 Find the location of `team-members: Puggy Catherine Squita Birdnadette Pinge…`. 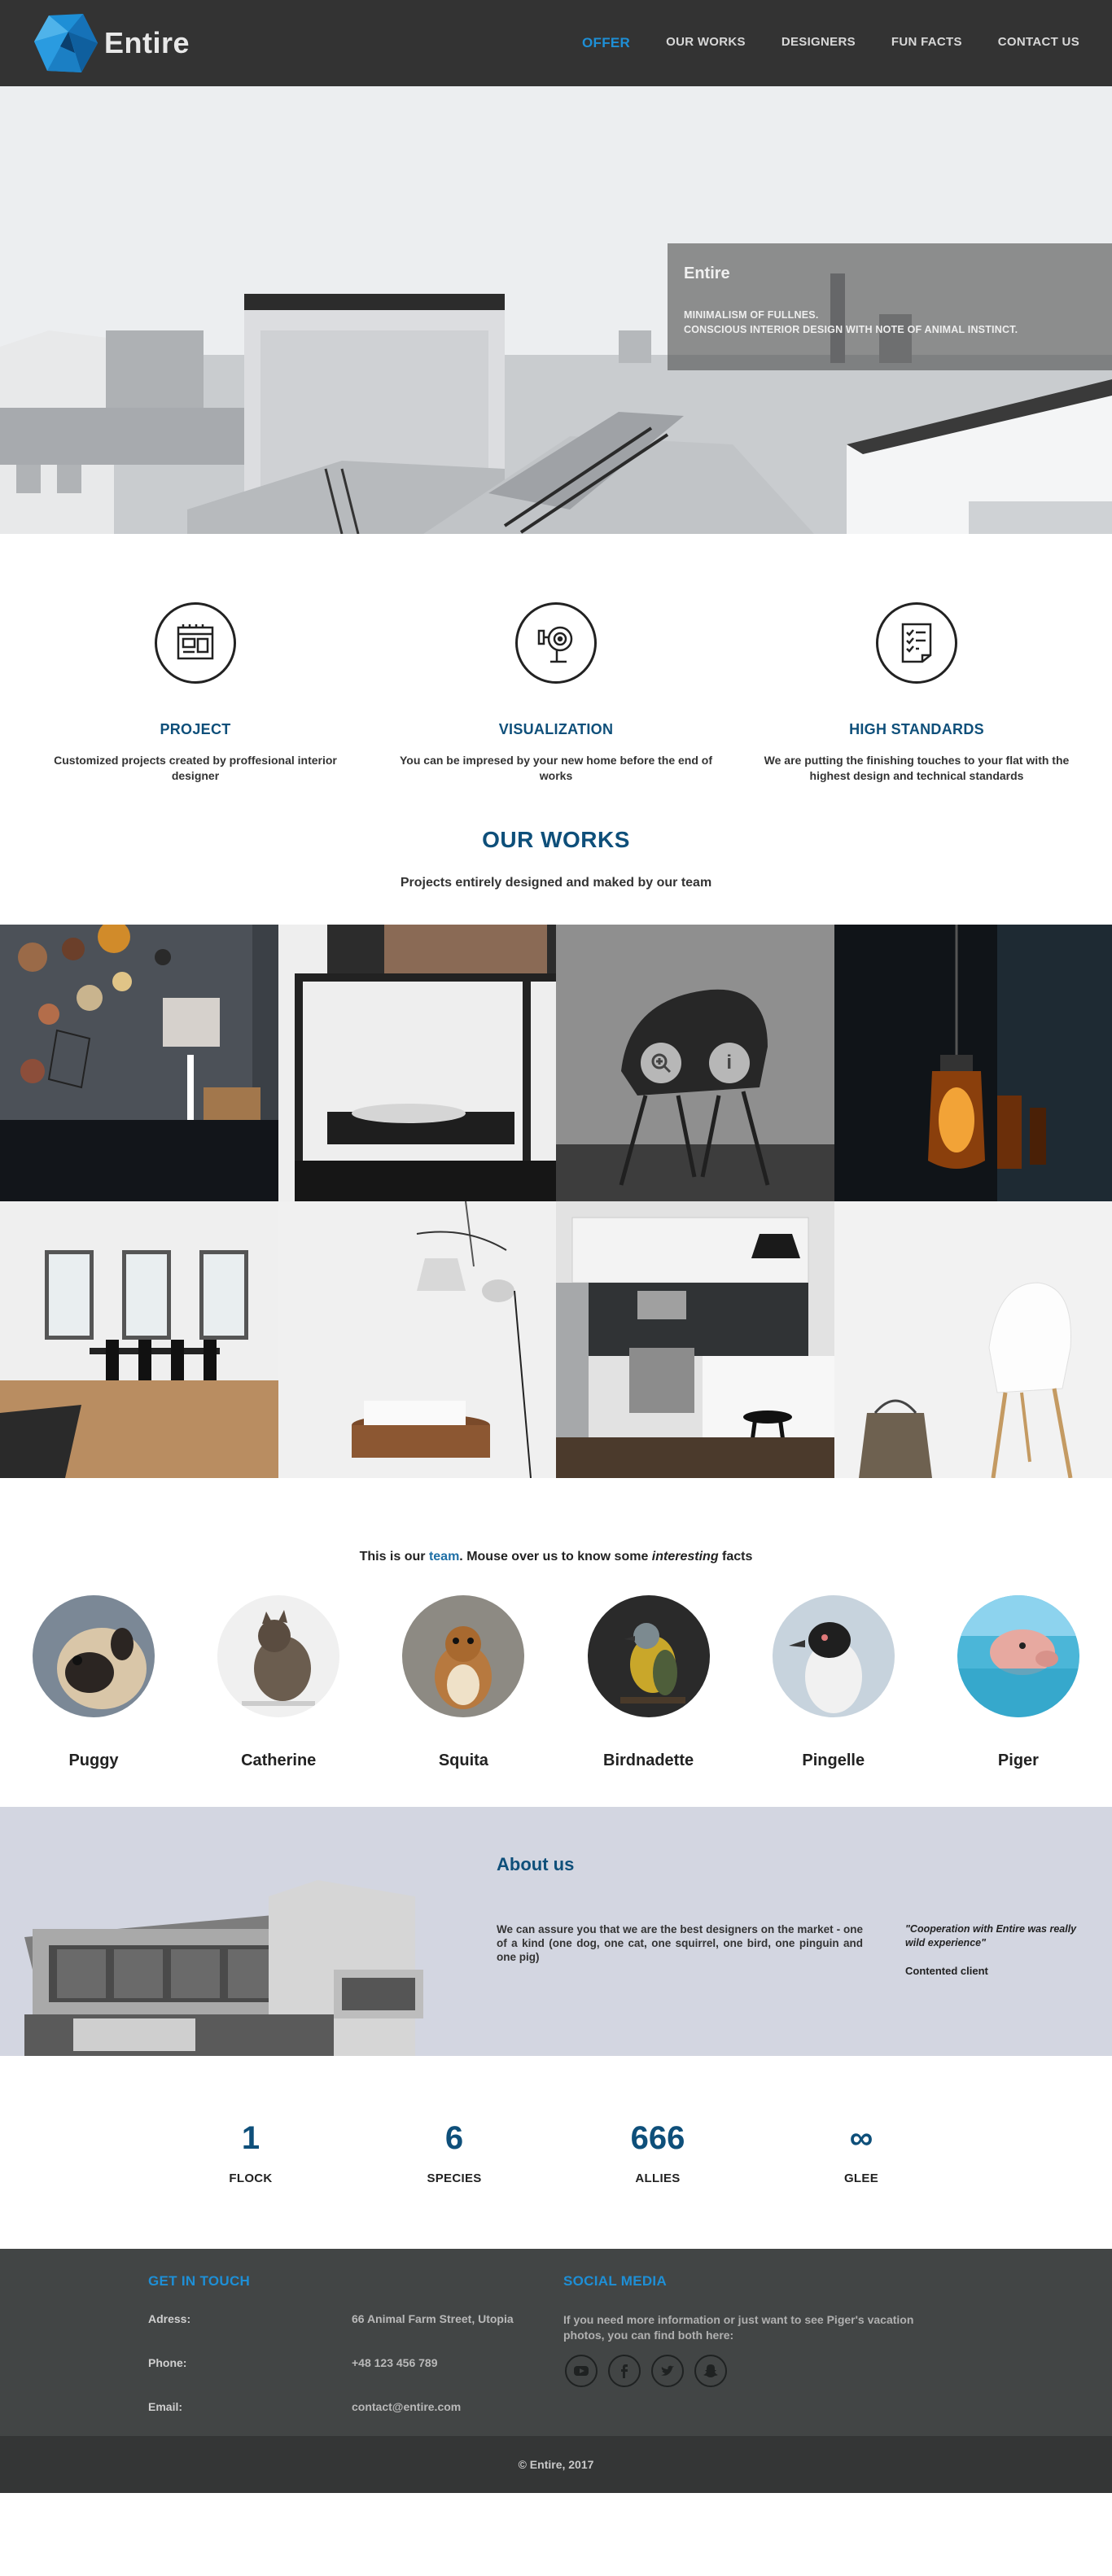

team-members: Puggy Catherine Squita Birdnadette Pinge… is located at coordinates (556, 1701).